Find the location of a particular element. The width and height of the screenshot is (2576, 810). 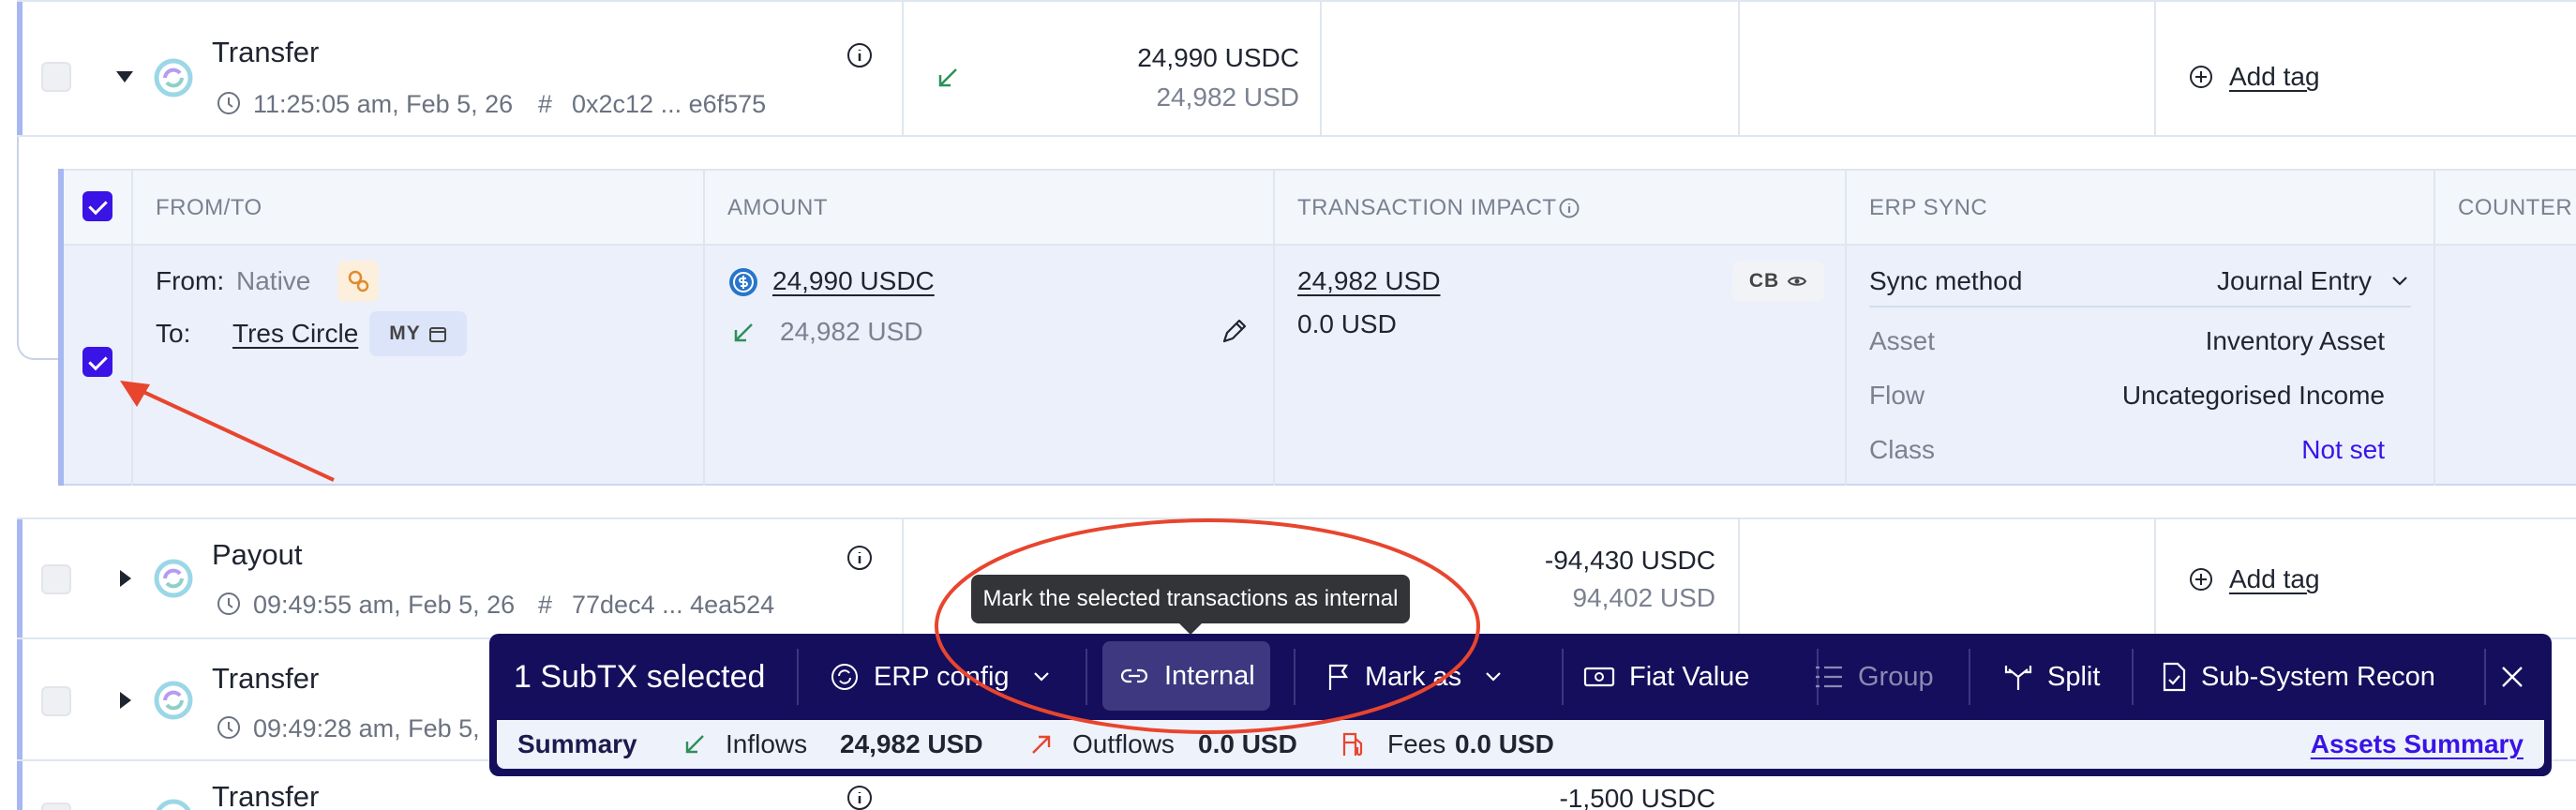

split-button: Split is located at coordinates (2051, 677).